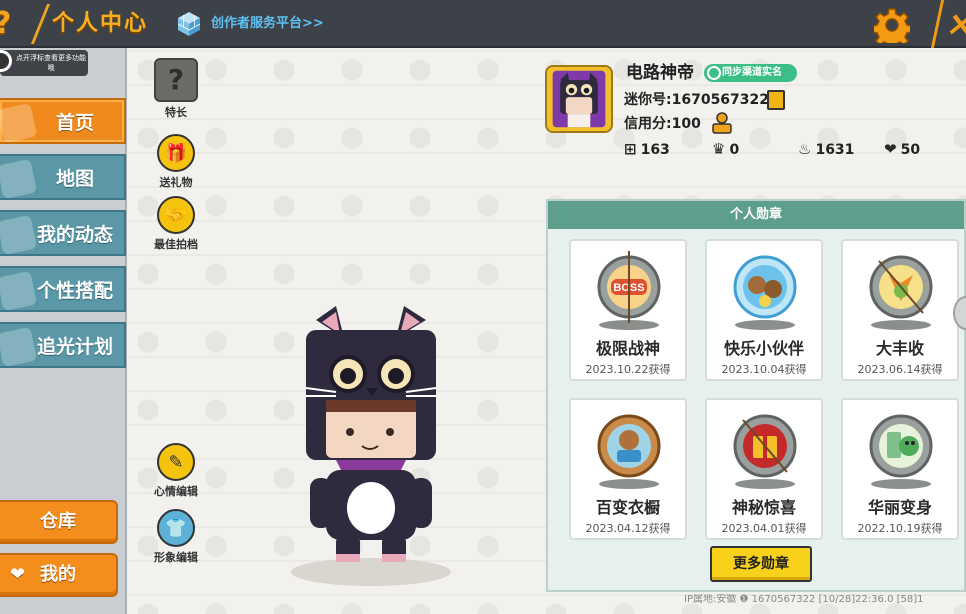  What do you see at coordinates (899, 507) in the screenshot?
I see `medal-name: 华丽变身` at bounding box center [899, 507].